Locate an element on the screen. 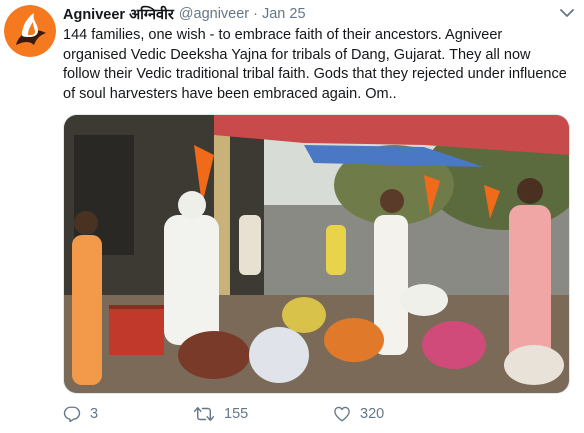 This screenshot has height=433, width=584. reply-count: 3 is located at coordinates (94, 414).